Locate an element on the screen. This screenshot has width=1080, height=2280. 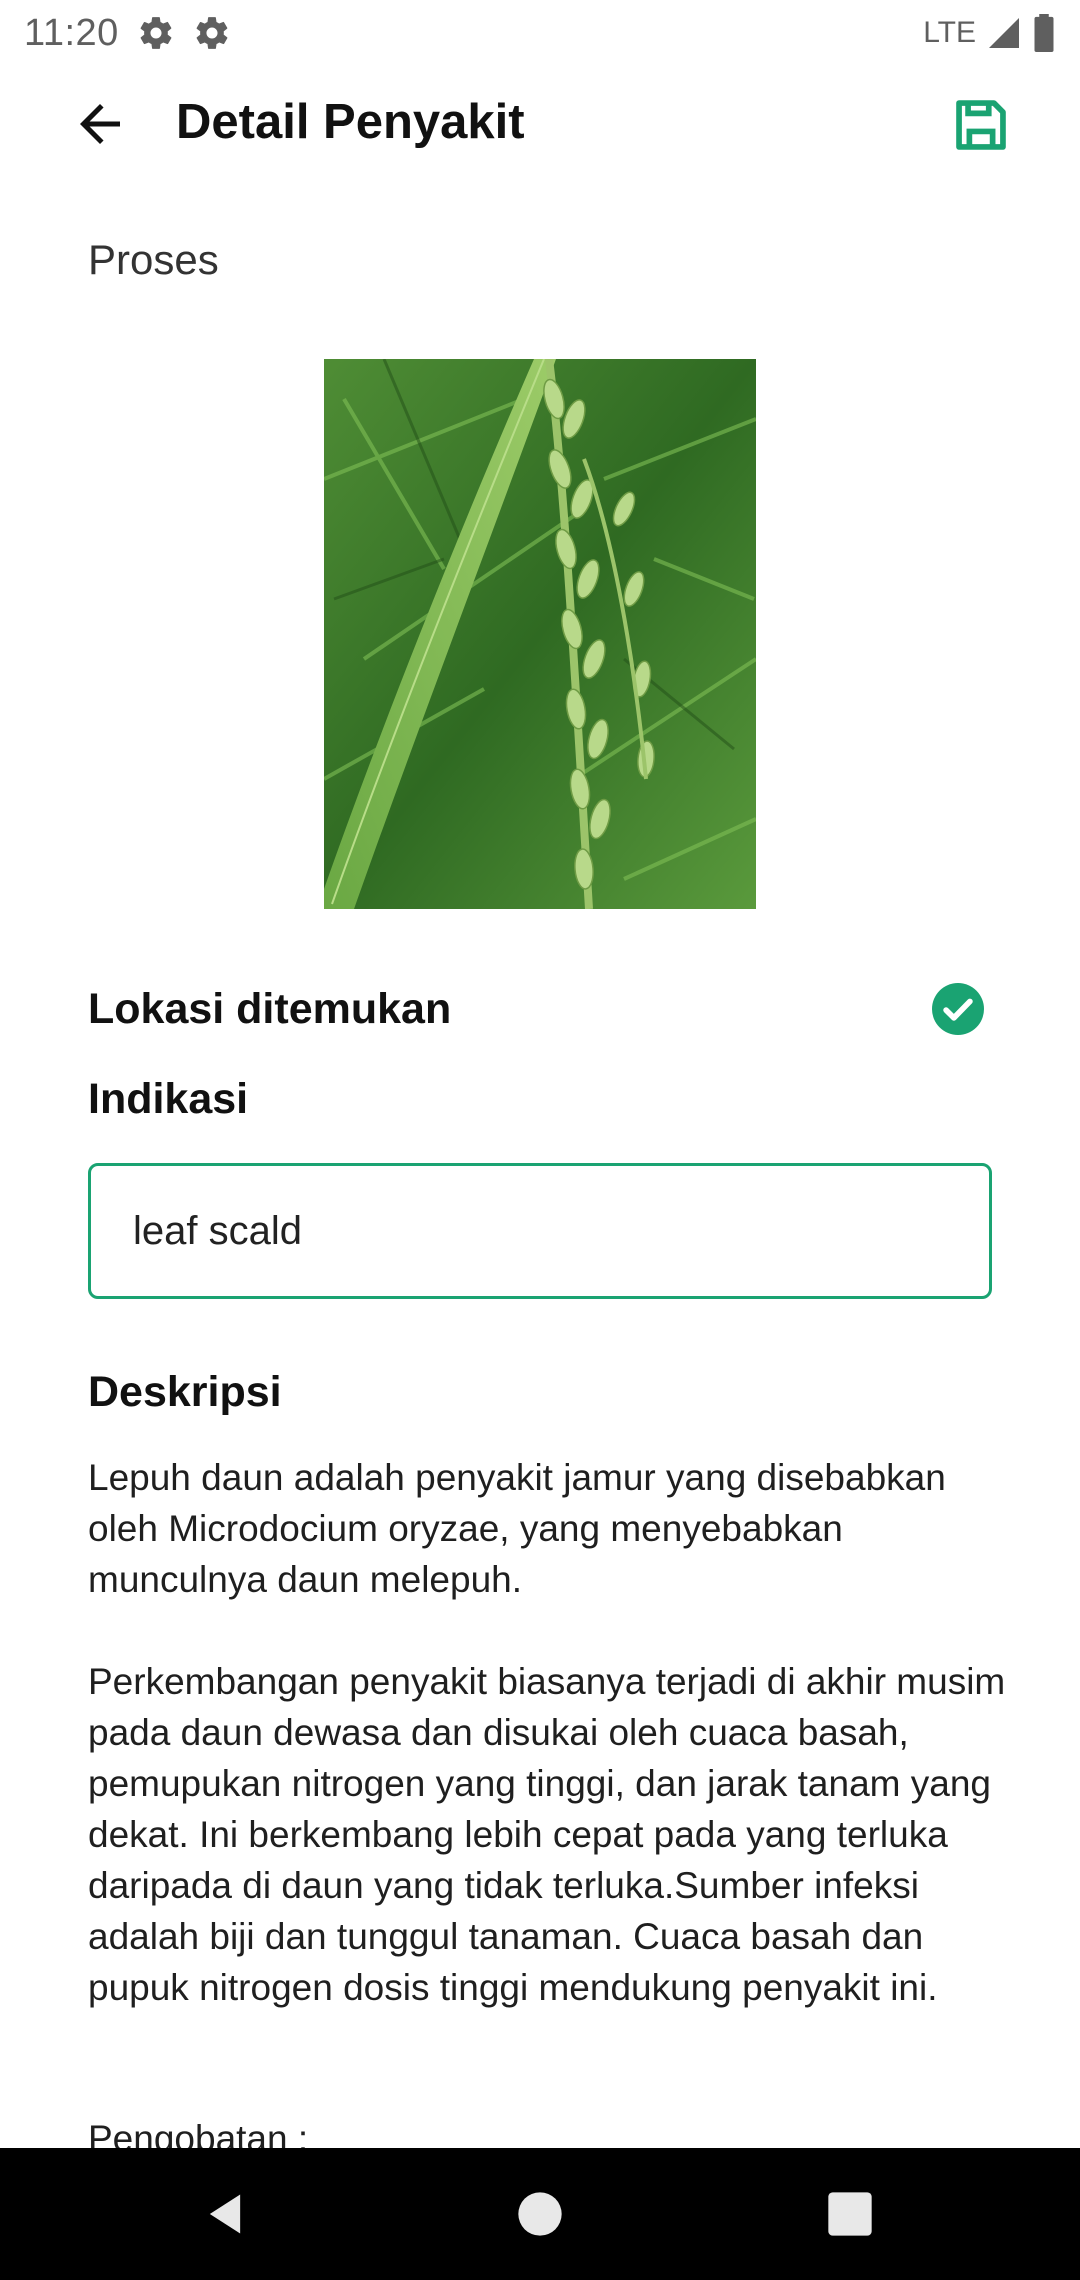
indikasi-field: leaf scald is located at coordinates (540, 1231).